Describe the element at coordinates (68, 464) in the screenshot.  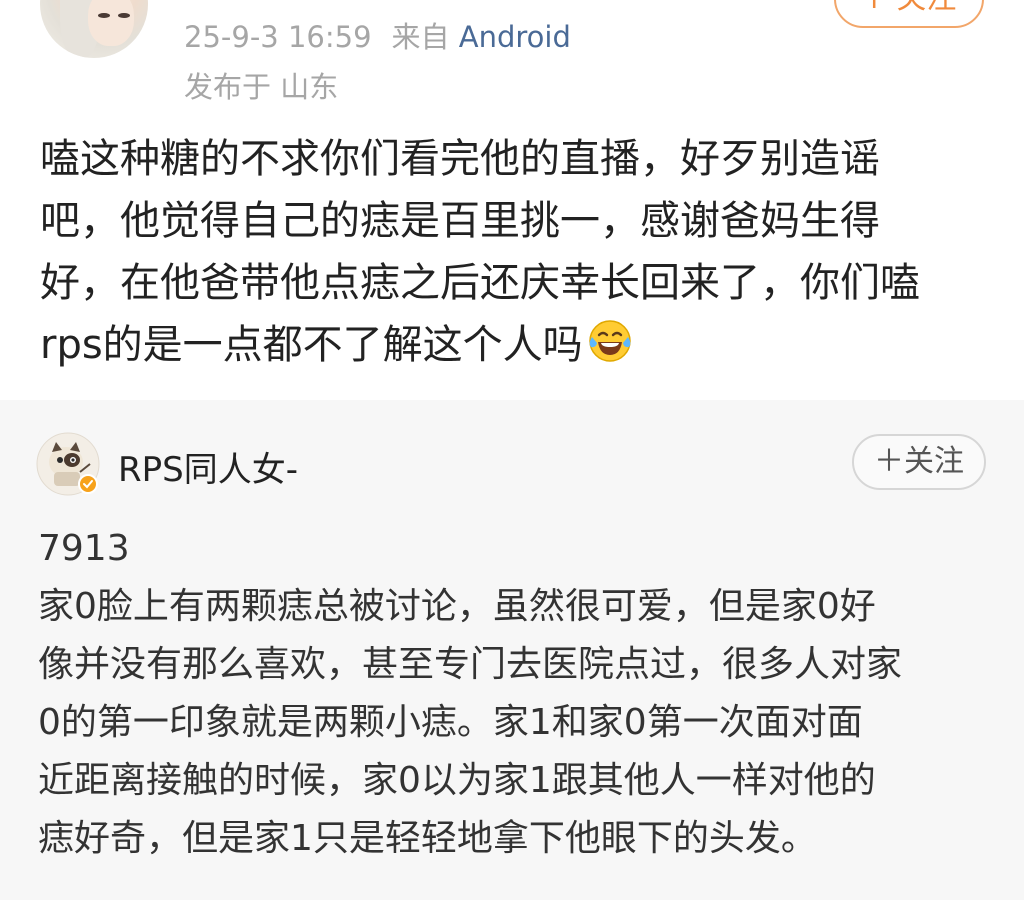
I see `repost-author-avatar` at that location.